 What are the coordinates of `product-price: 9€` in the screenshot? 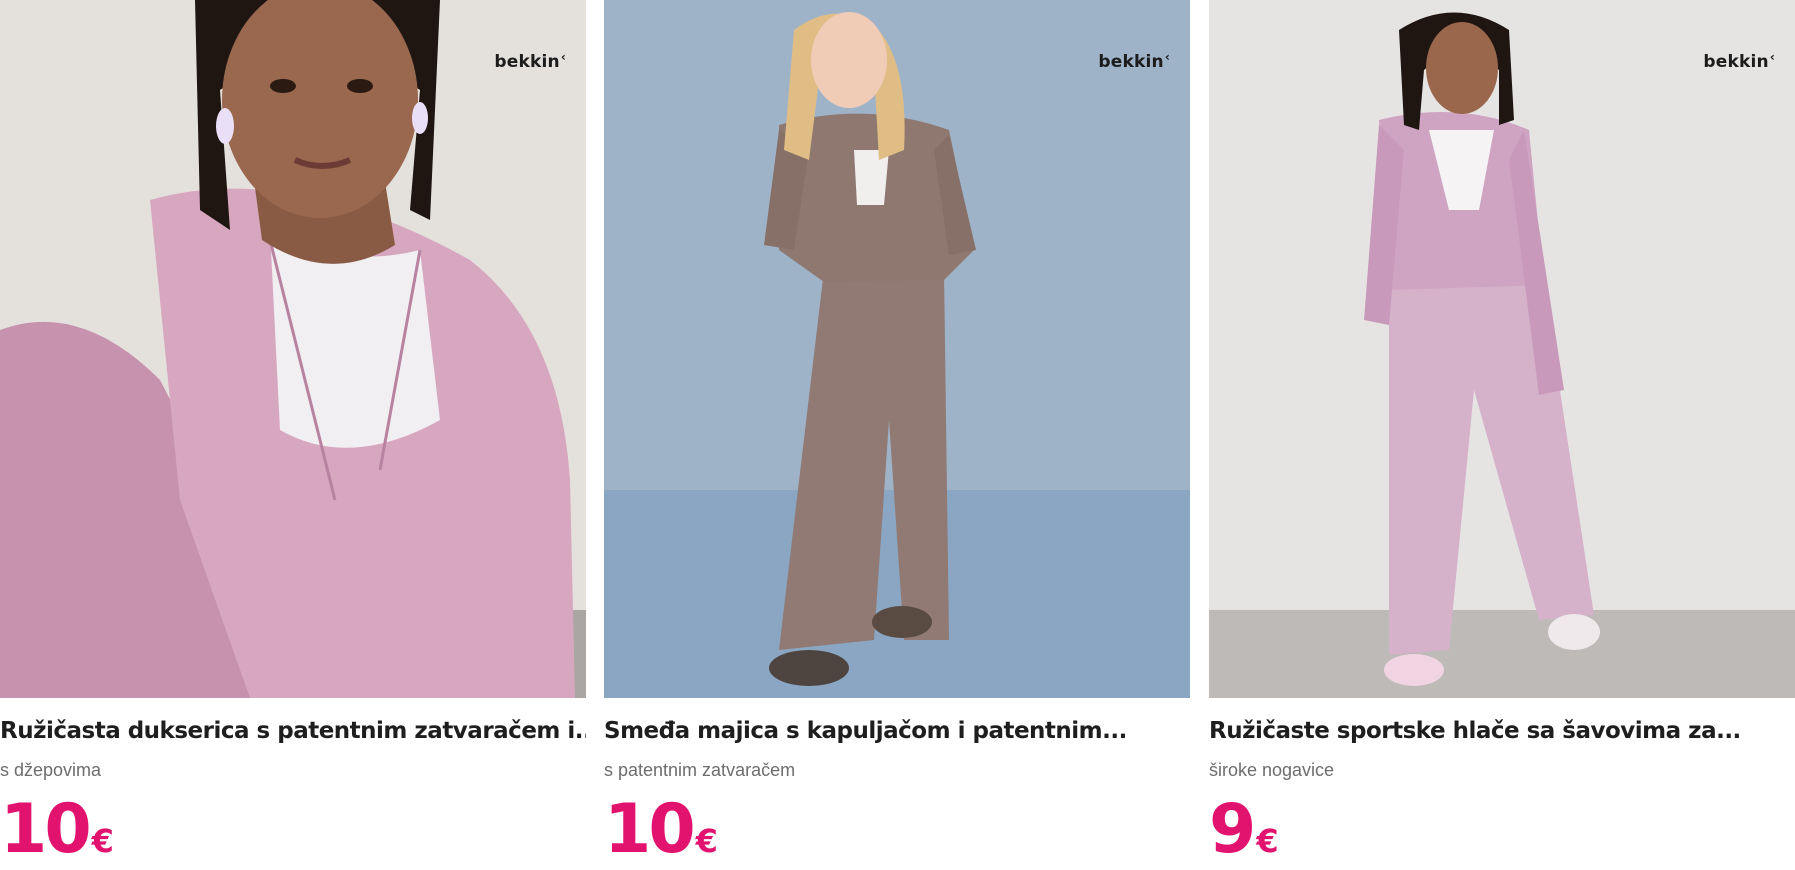 It's located at (1244, 830).